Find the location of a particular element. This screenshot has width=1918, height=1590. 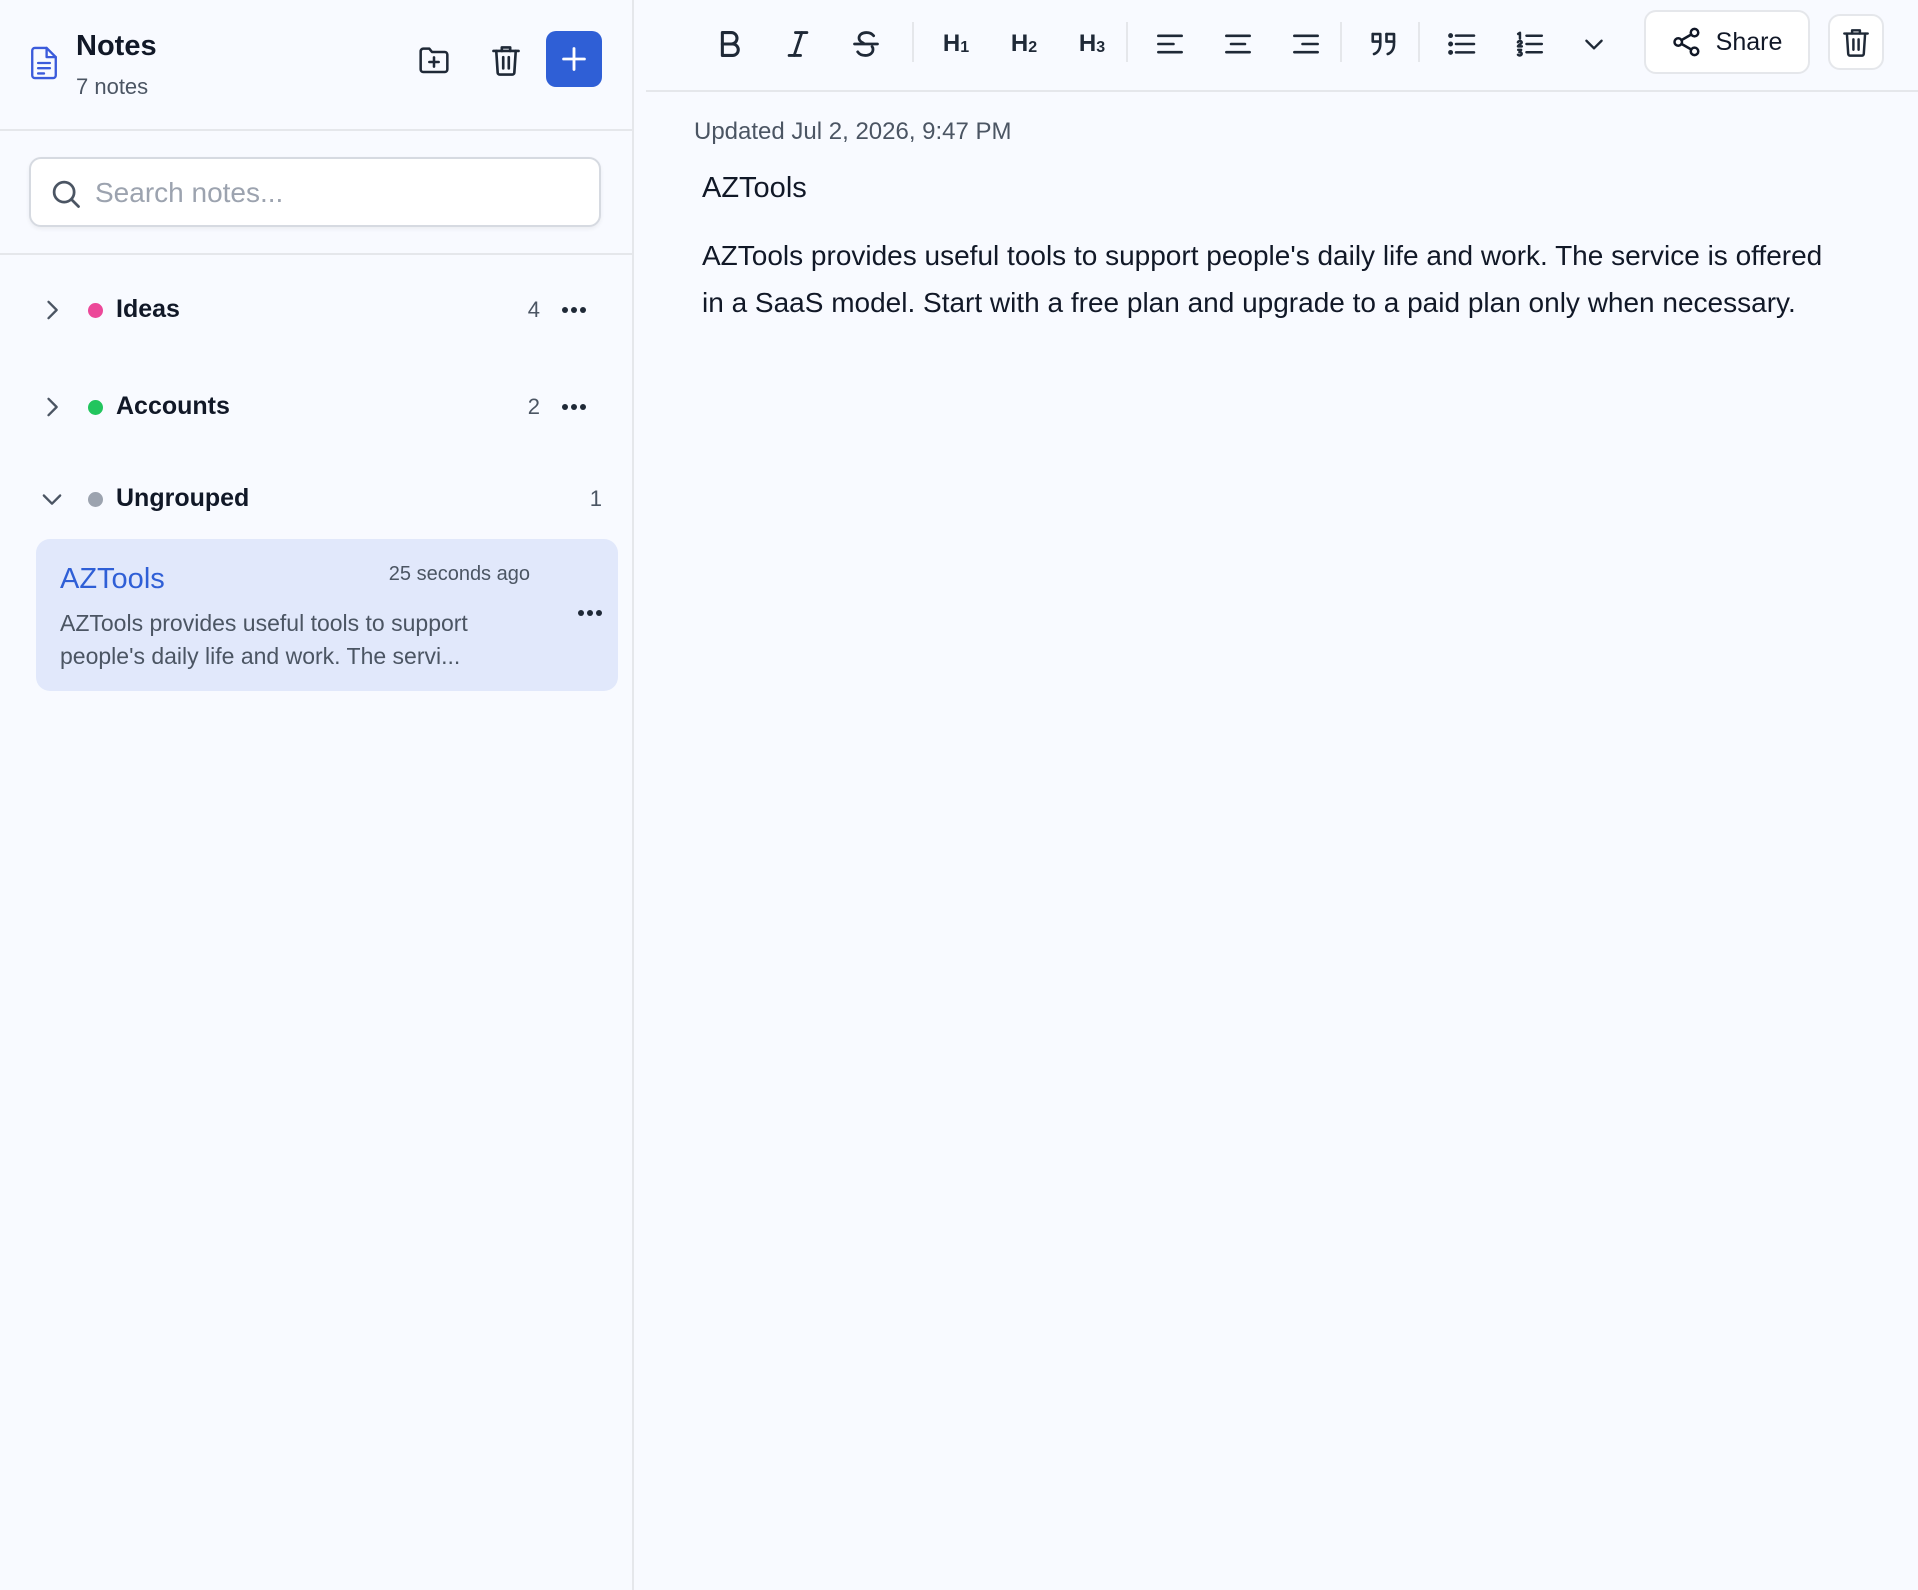

group-row-ungrouped: Ungrouped 1 is located at coordinates (316, 499).